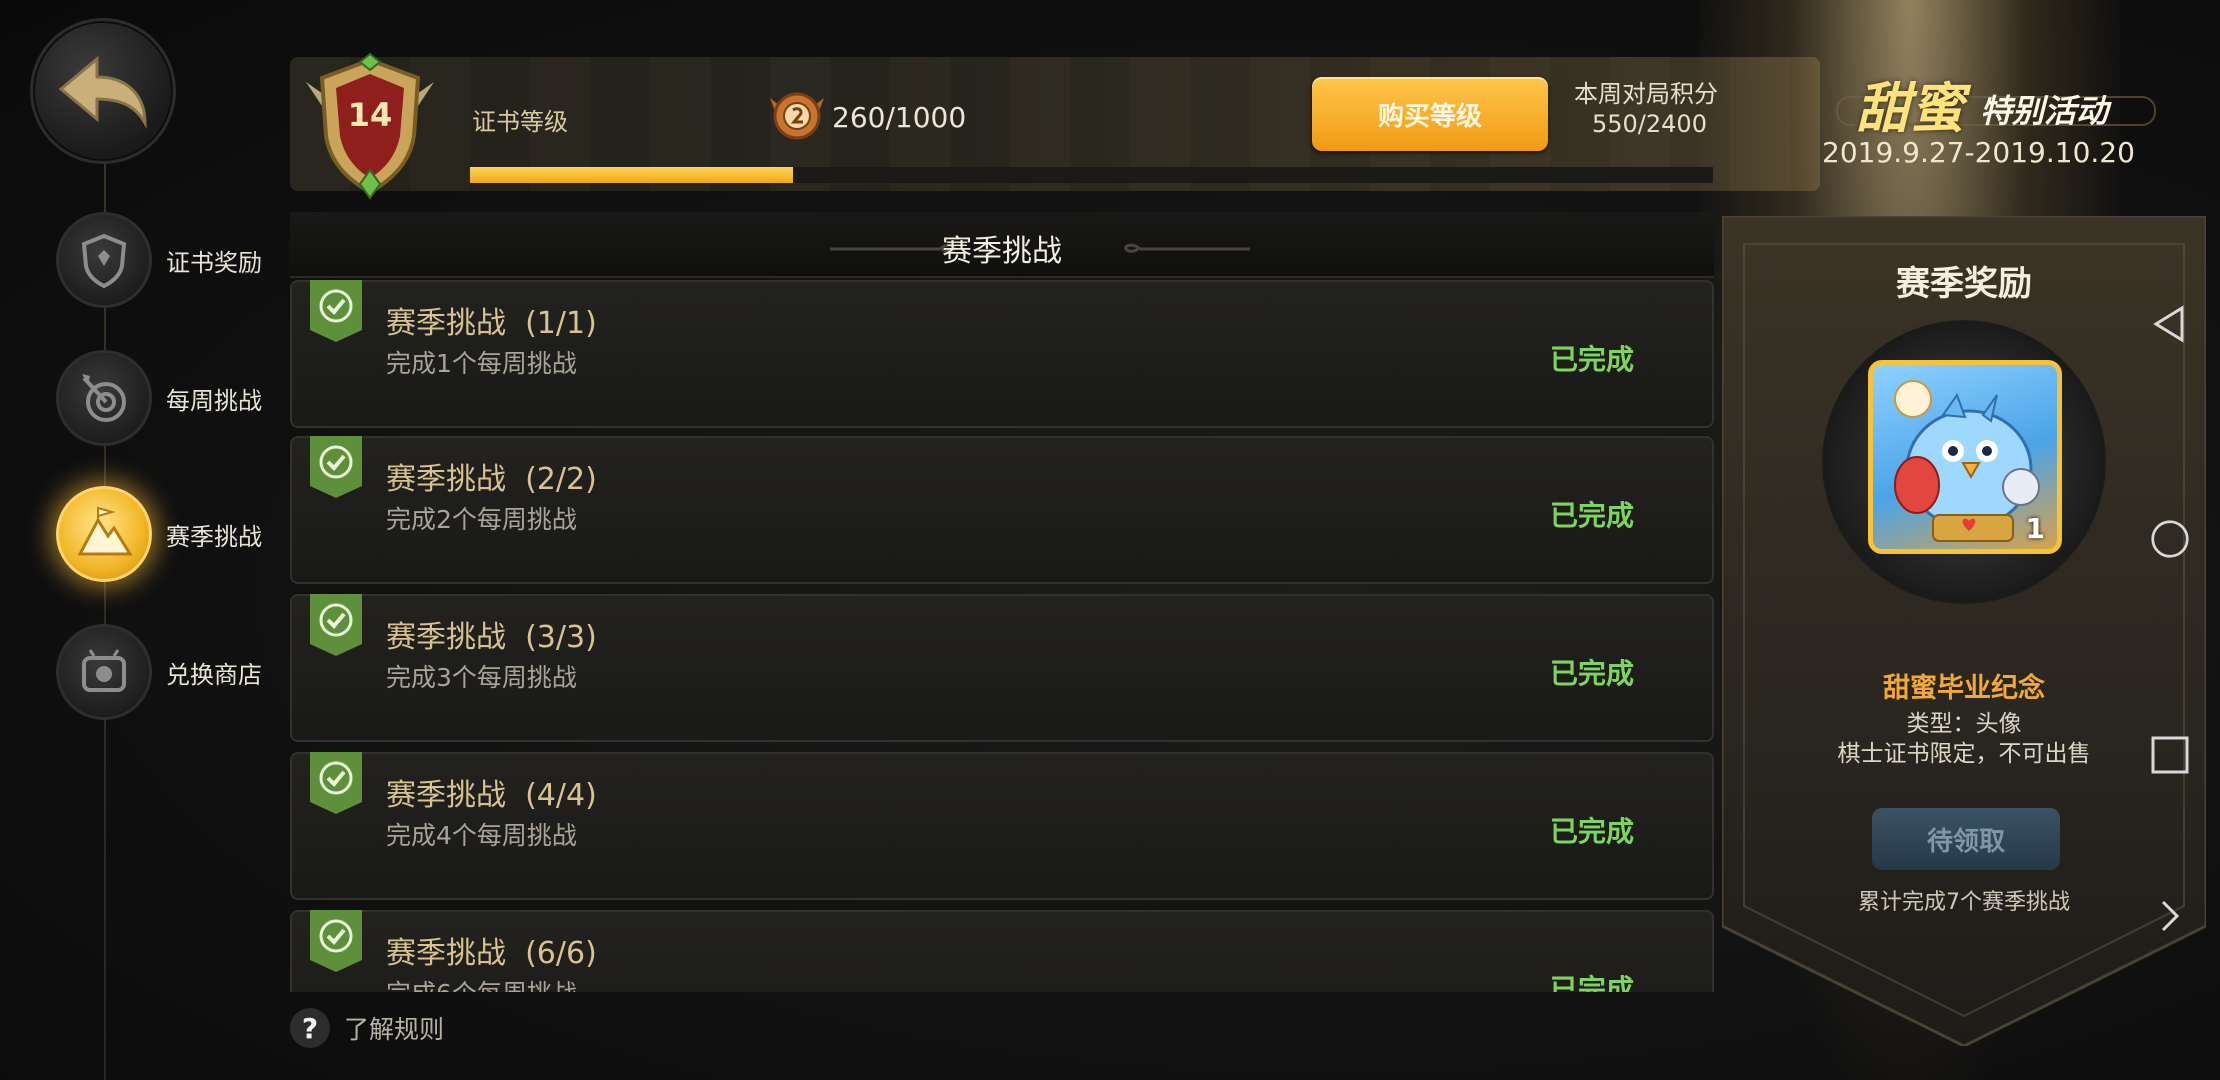 This screenshot has width=2220, height=1080. Describe the element at coordinates (520, 122) in the screenshot. I see `cert-level-label: 证书等级` at that location.